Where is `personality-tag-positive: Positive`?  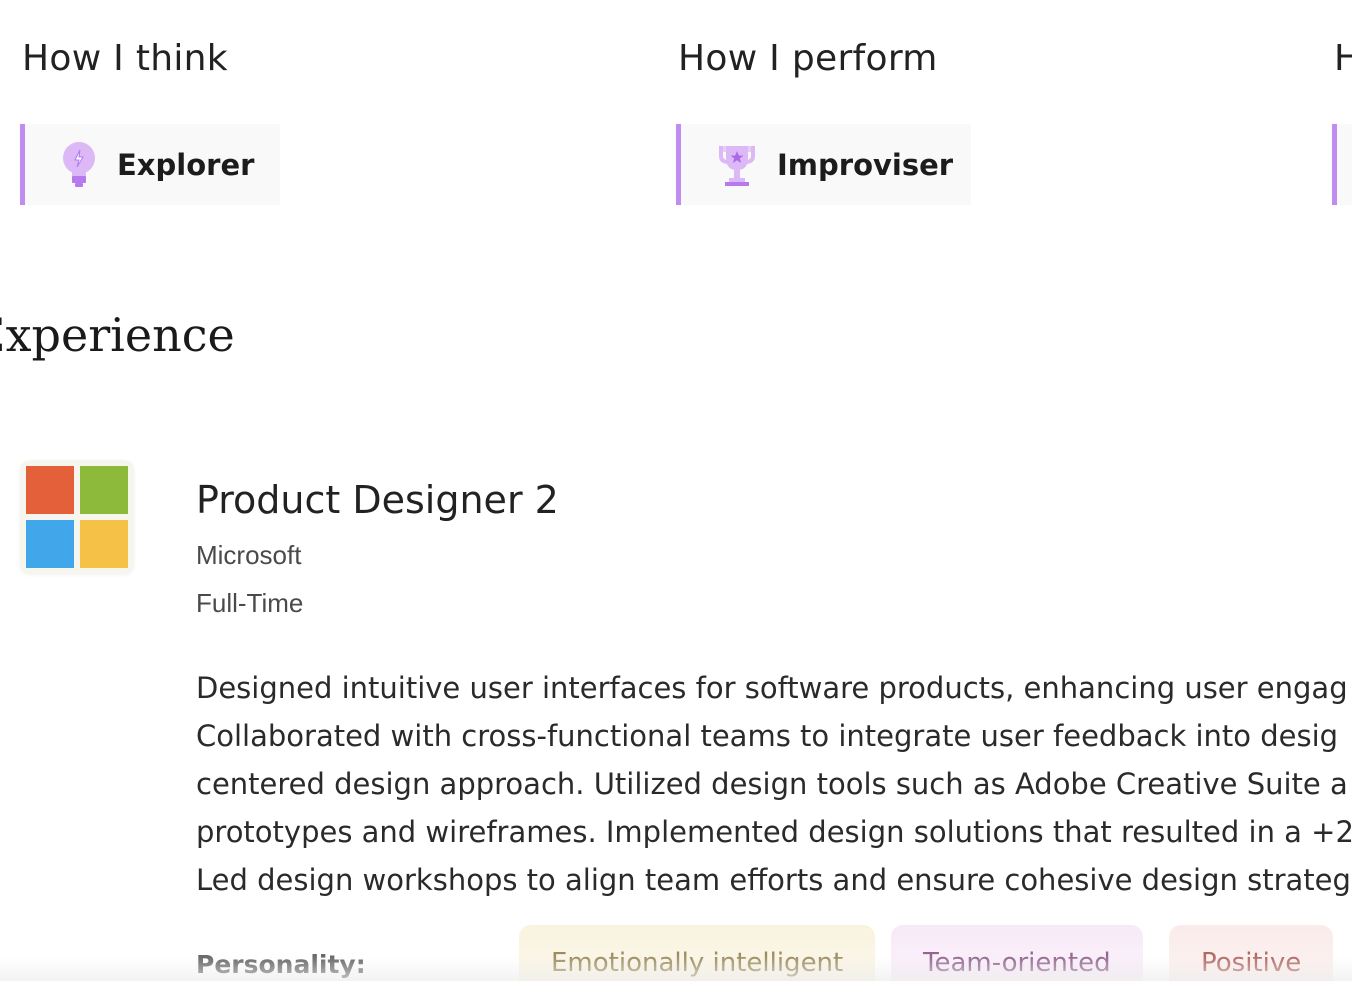
personality-tag-positive: Positive is located at coordinates (1251, 953).